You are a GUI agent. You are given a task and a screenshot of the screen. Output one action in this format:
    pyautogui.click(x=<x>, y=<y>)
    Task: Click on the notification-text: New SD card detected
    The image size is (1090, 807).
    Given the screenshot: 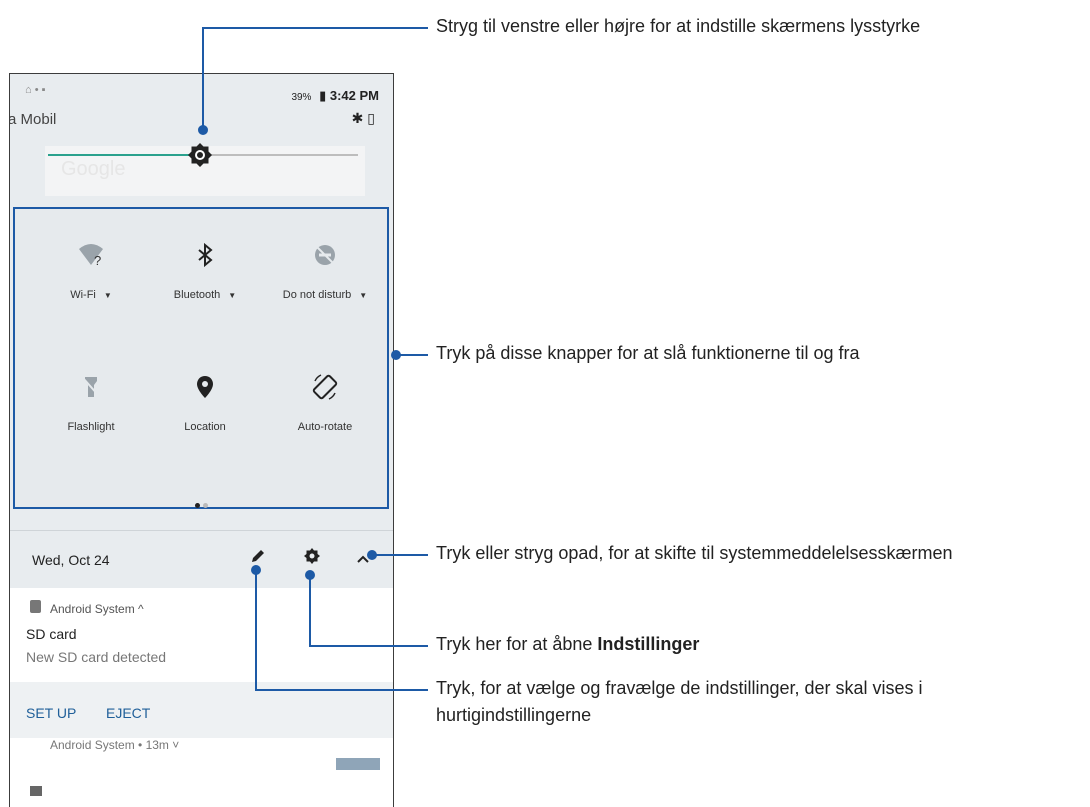 What is the action you would take?
    pyautogui.click(x=96, y=657)
    